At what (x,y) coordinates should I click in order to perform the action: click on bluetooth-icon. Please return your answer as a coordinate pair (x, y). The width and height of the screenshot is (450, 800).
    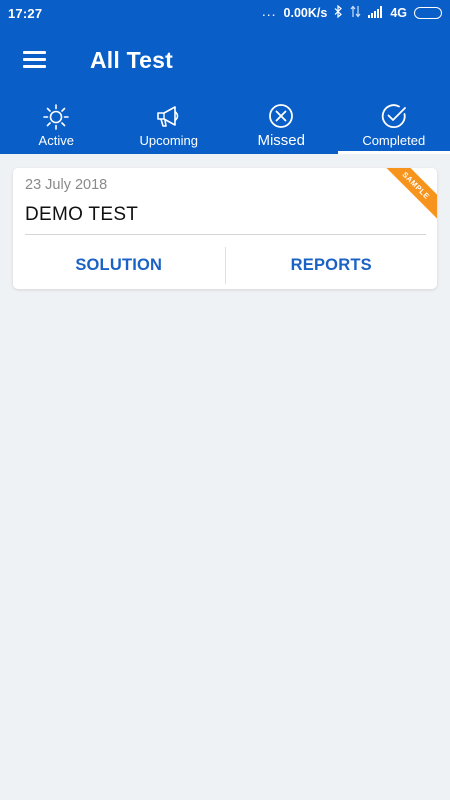
    Looking at the image, I should click on (338, 12).